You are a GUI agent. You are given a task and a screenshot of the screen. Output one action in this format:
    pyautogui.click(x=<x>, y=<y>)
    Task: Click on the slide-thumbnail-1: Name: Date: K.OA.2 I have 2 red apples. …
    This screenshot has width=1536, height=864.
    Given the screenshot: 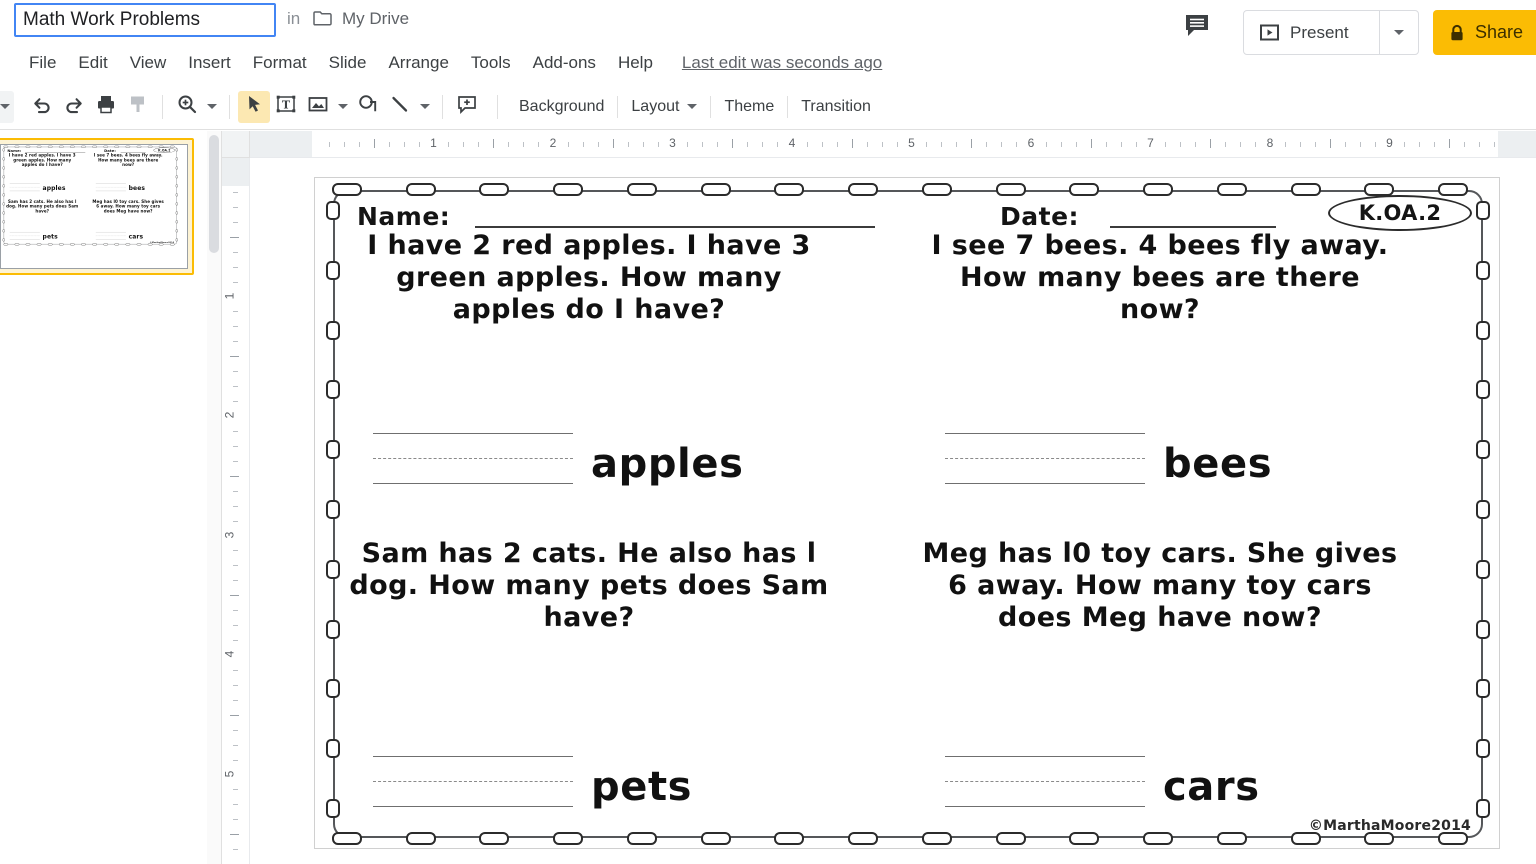 What is the action you would take?
    pyautogui.click(x=97, y=206)
    